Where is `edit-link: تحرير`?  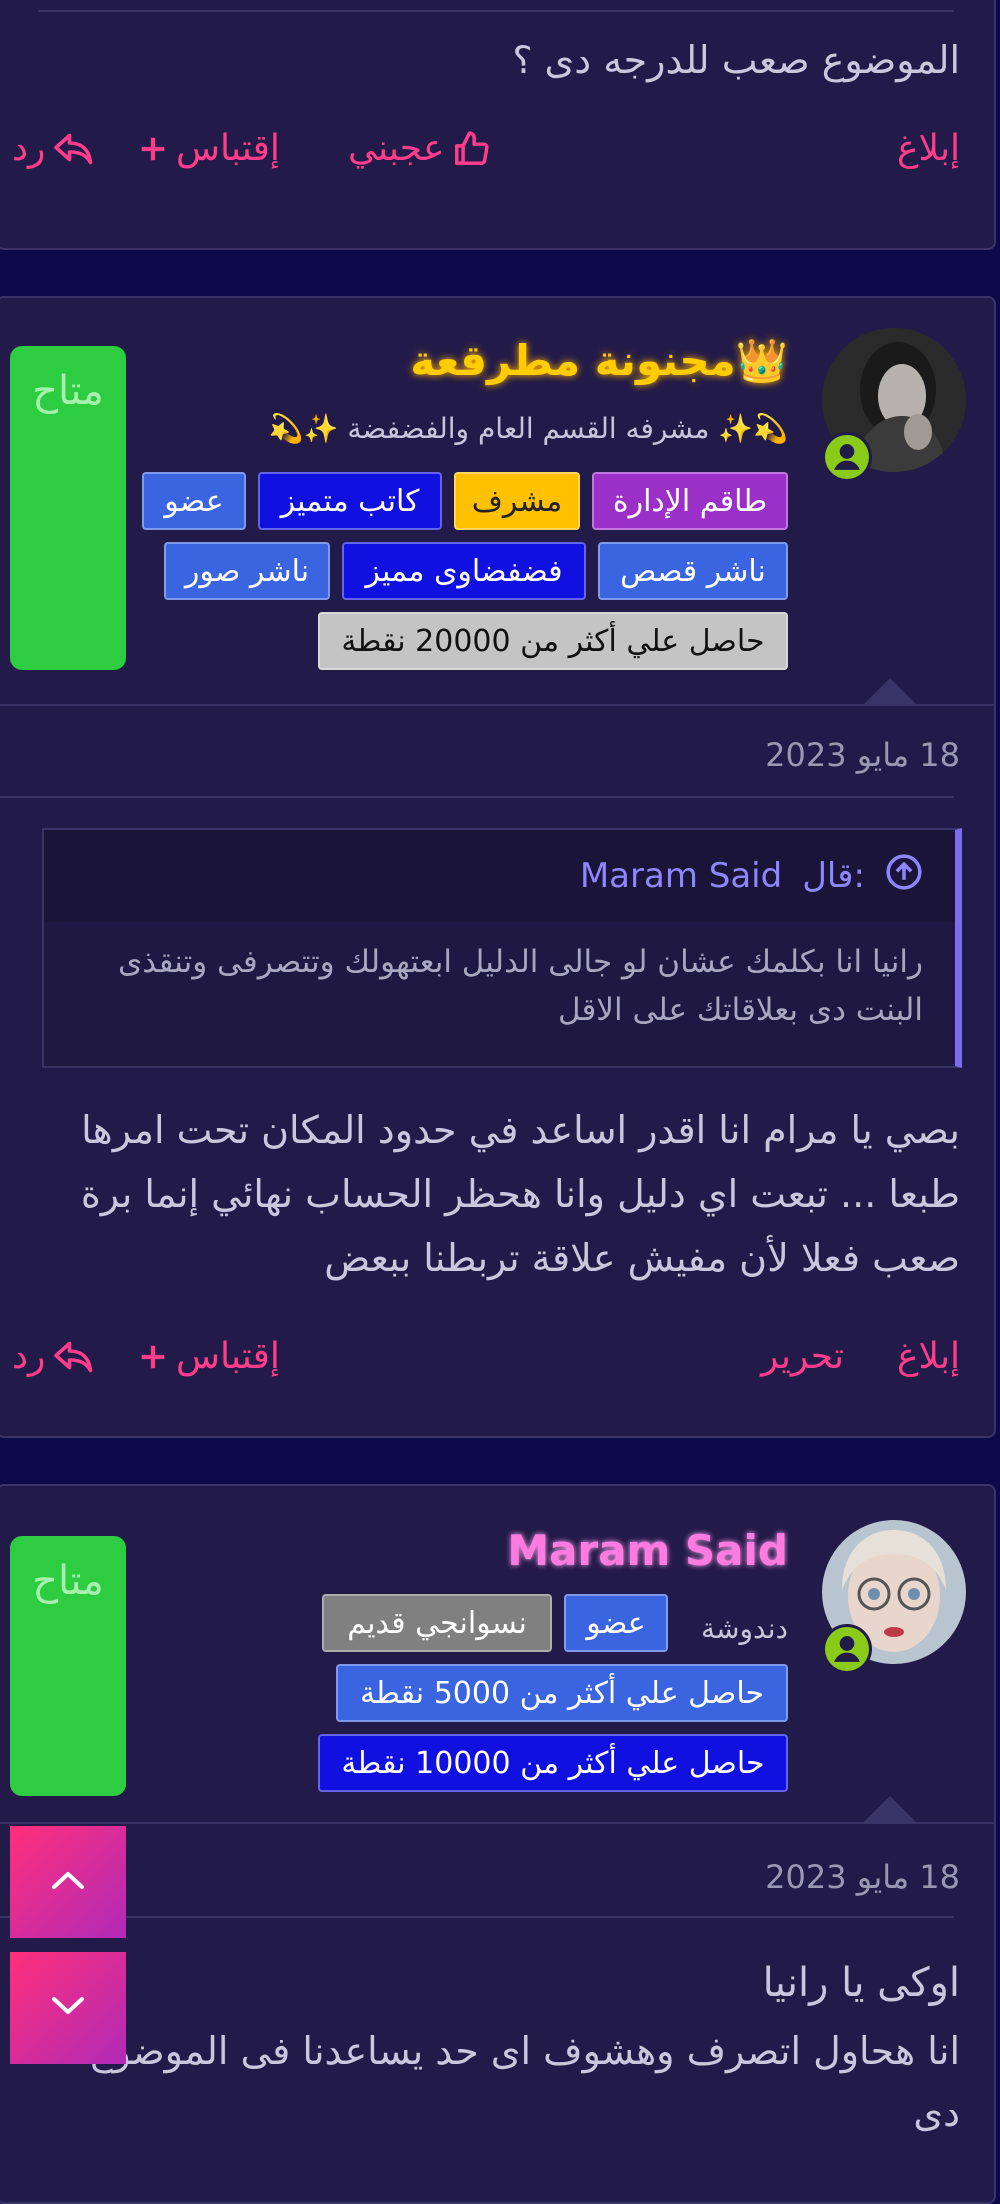
edit-link: تحرير is located at coordinates (802, 1356).